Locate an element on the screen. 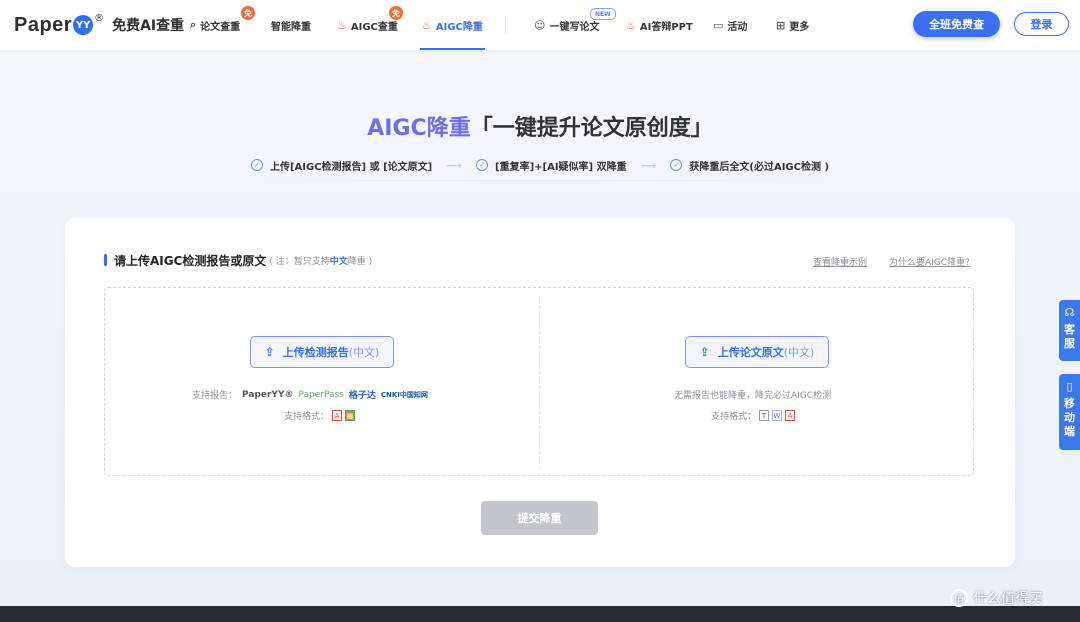  logo-mark: YY is located at coordinates (83, 25).